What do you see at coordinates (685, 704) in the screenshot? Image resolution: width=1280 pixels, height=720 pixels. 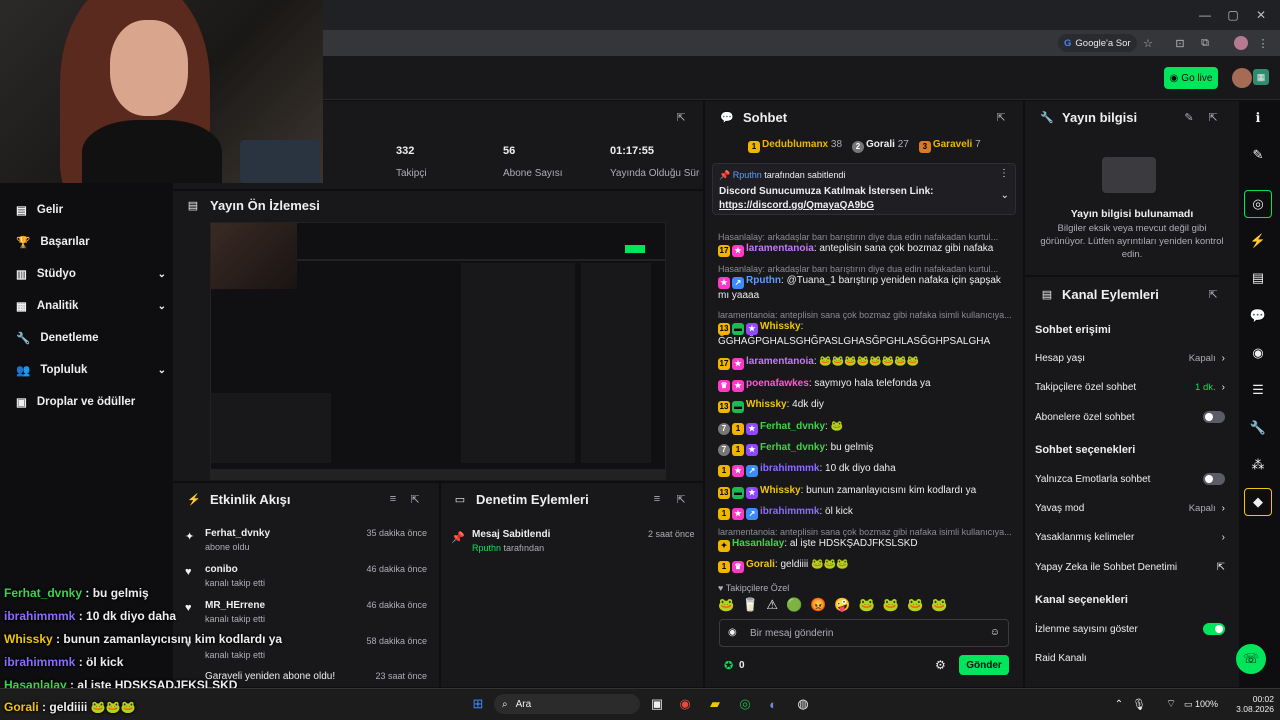 I see `chrome-icon: ◉` at bounding box center [685, 704].